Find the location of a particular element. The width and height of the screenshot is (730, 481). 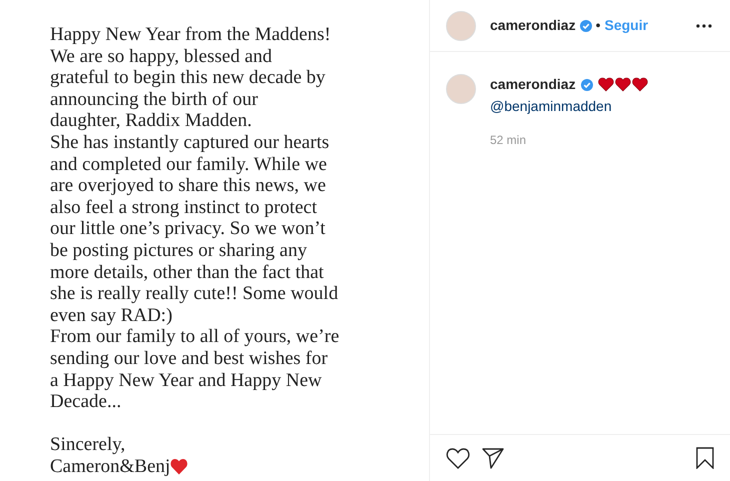

post-text-line: daughter, Raddix Madden. is located at coordinates (151, 121).